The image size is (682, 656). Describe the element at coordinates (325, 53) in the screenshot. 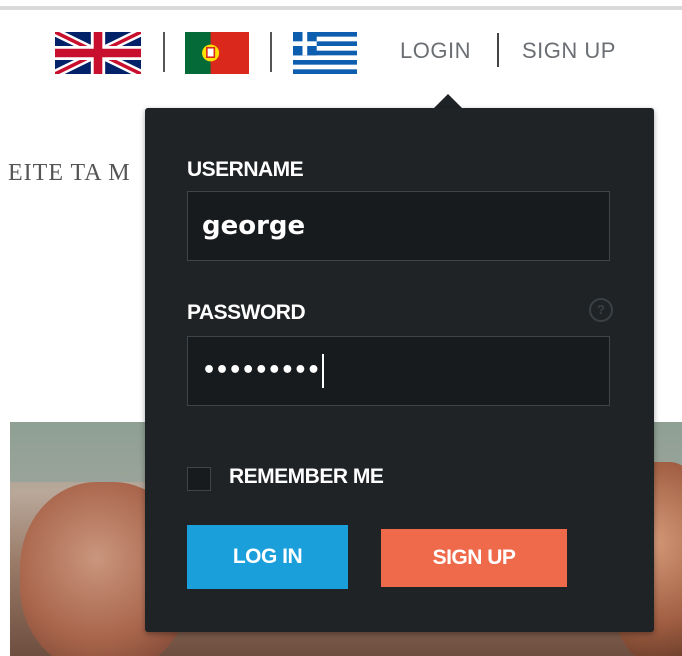

I see `greece-flag-icon` at that location.